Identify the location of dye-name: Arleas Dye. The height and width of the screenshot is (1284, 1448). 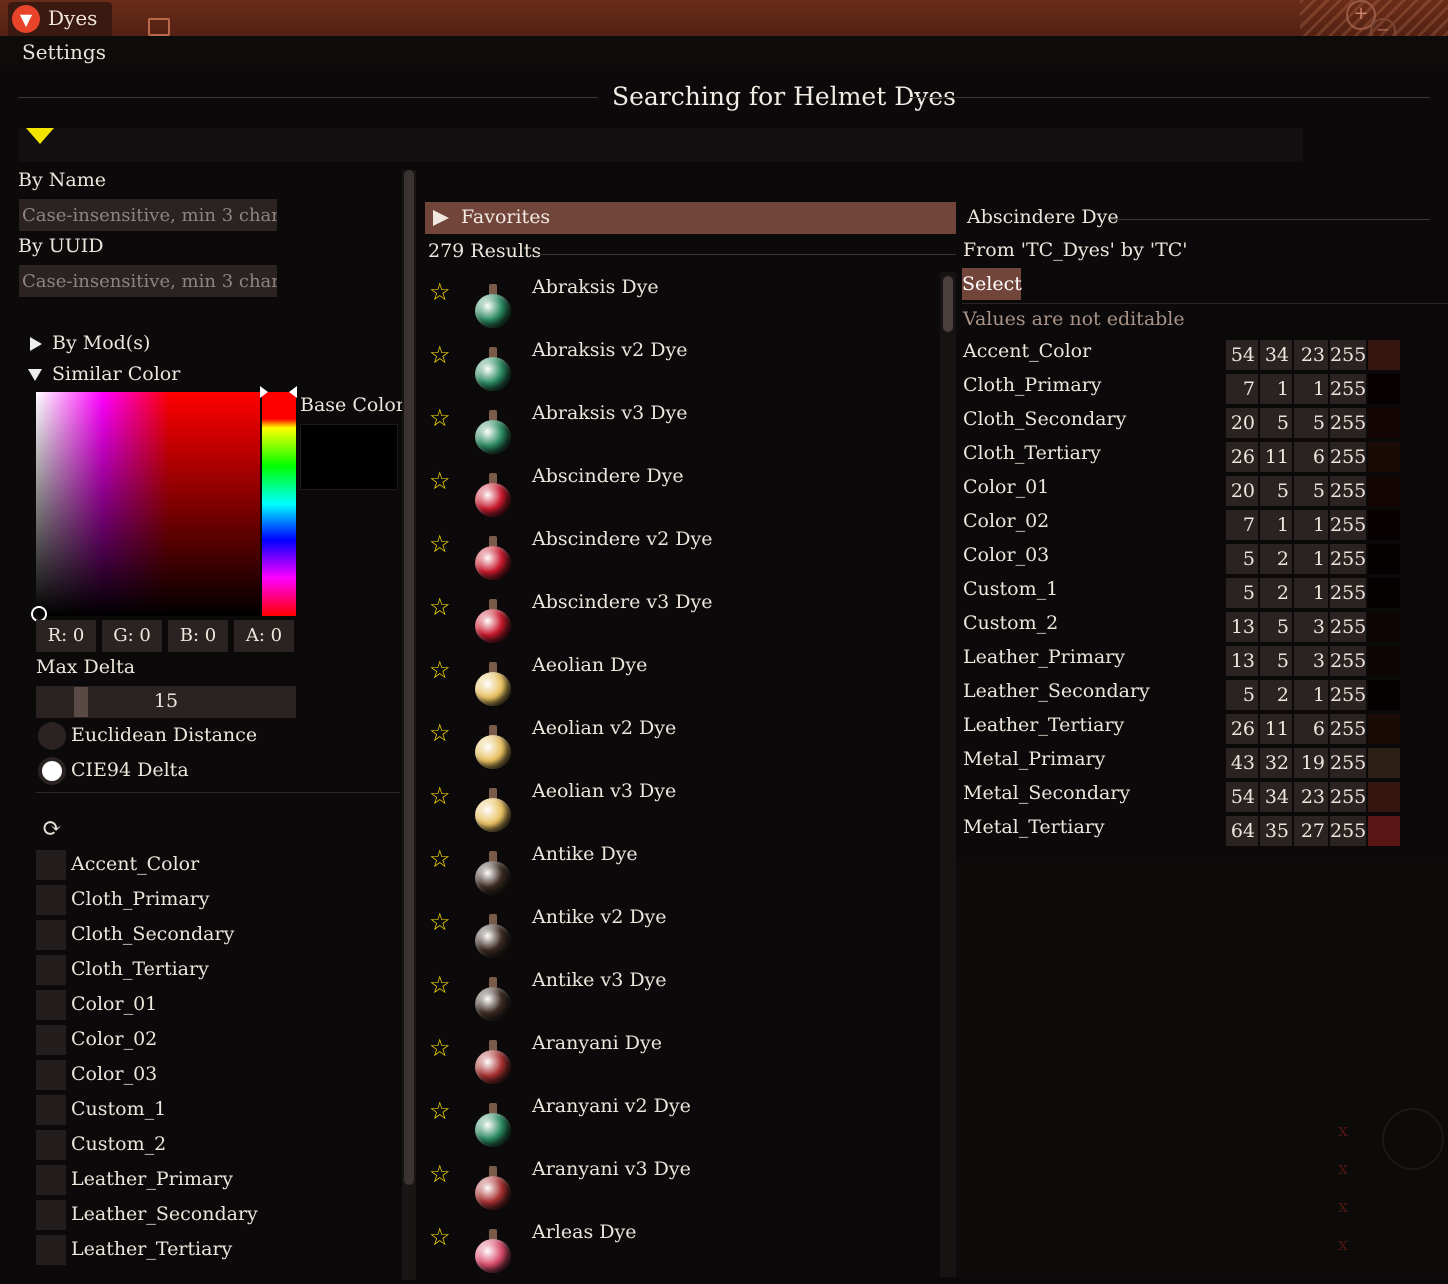
(584, 1232).